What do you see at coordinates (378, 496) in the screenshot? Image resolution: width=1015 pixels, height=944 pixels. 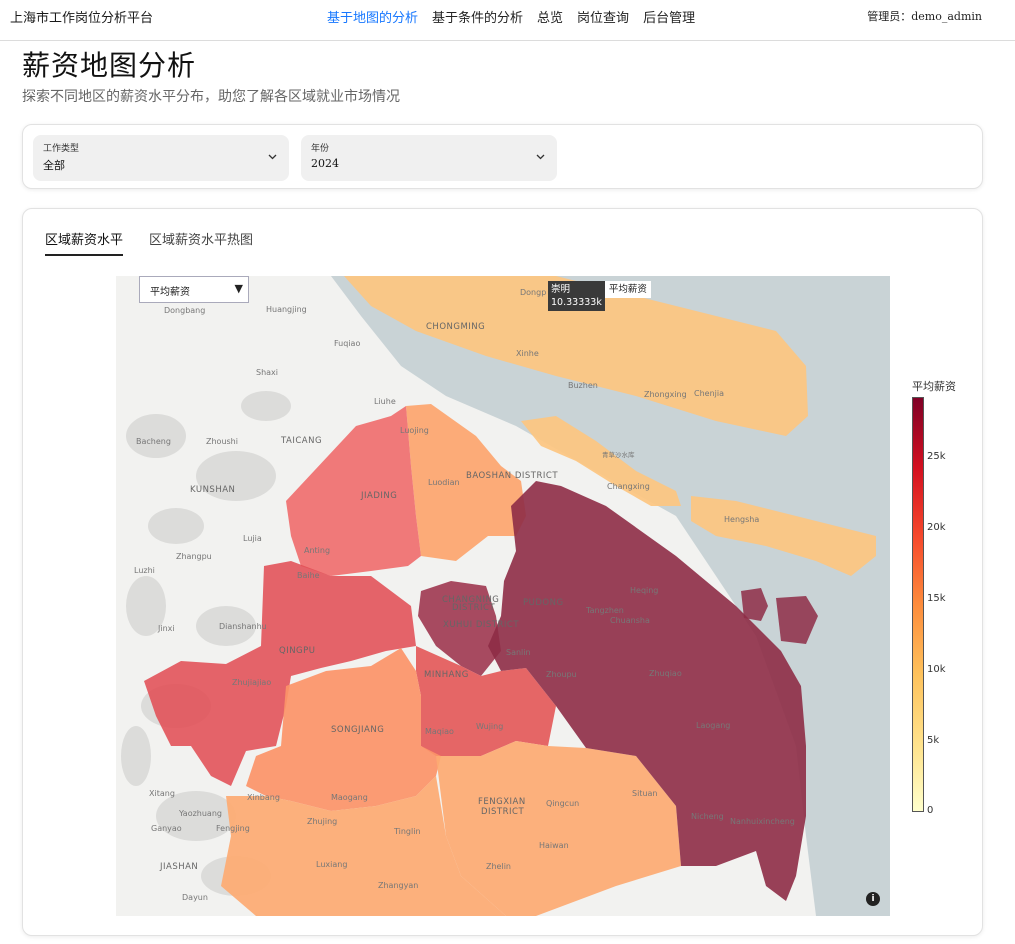 I see `place-label-jiading: JIADING` at bounding box center [378, 496].